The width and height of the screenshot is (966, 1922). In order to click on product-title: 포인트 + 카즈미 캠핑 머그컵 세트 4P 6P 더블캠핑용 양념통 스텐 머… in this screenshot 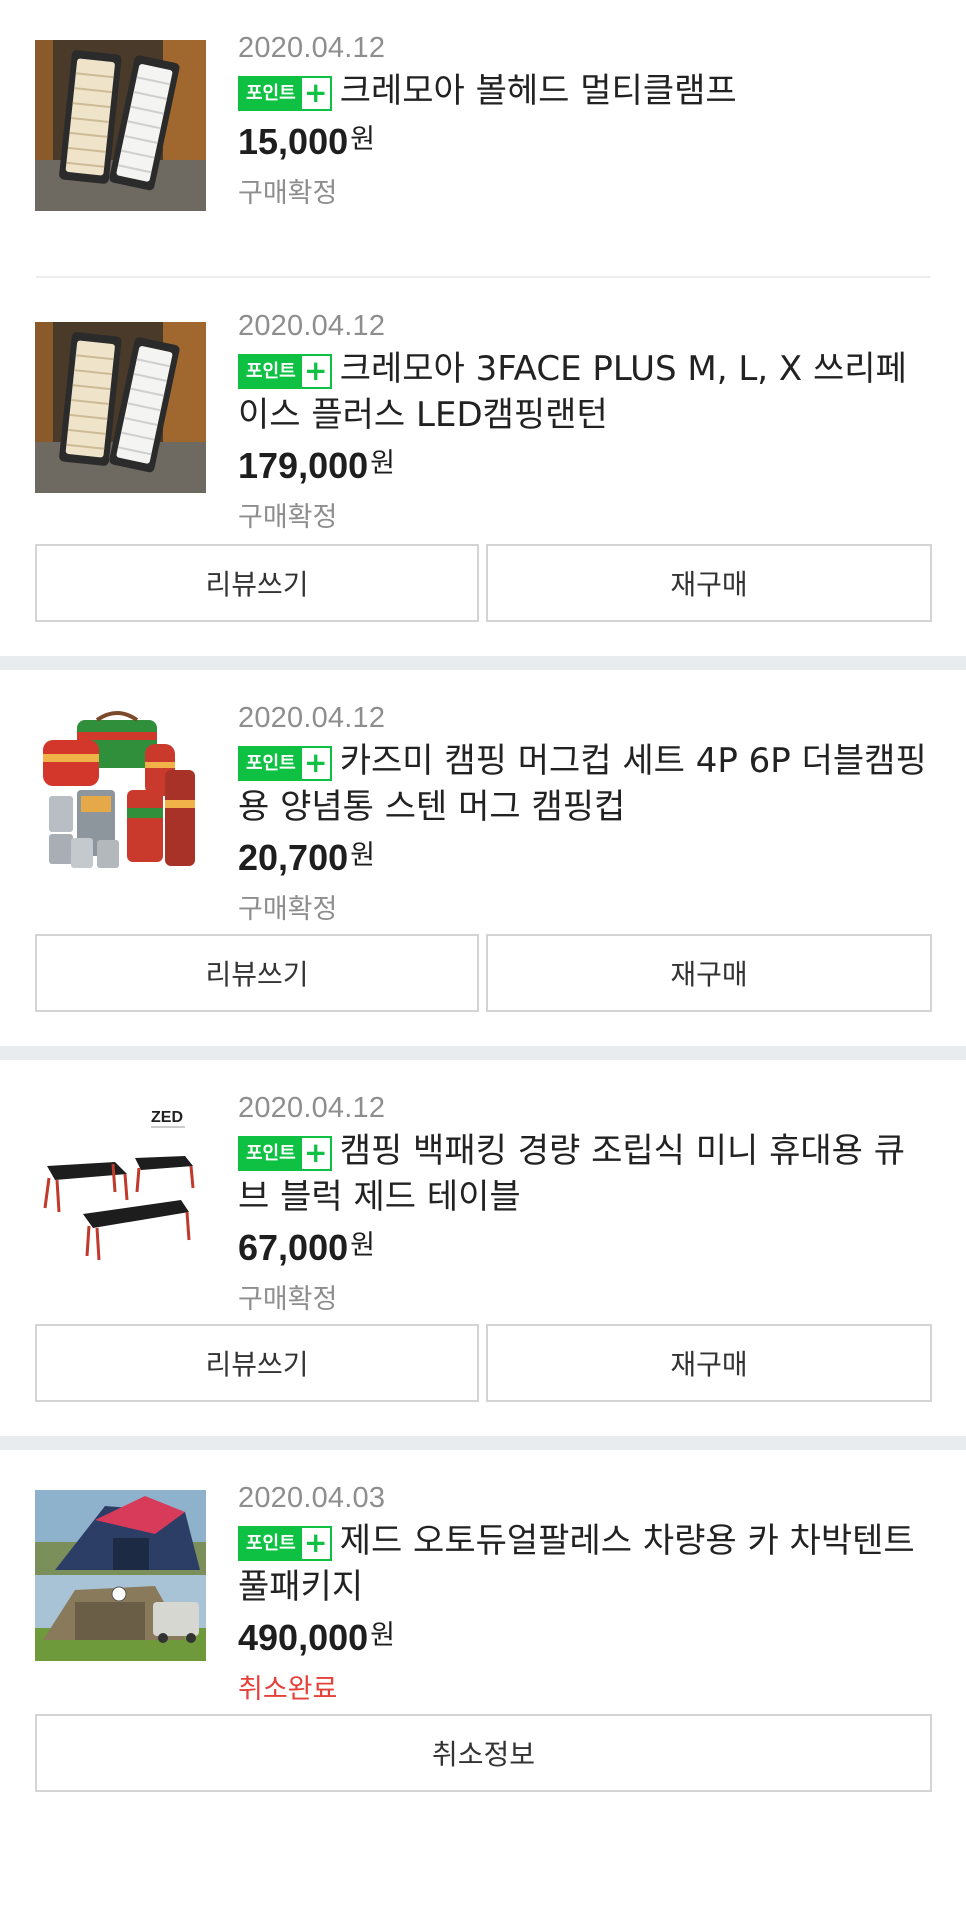, I will do `click(584, 784)`.